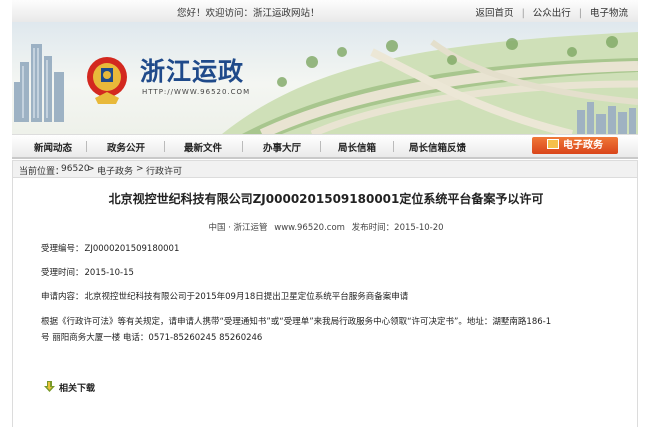  What do you see at coordinates (373, 228) in the screenshot?
I see `article-date-label: 发布时间：` at bounding box center [373, 228].